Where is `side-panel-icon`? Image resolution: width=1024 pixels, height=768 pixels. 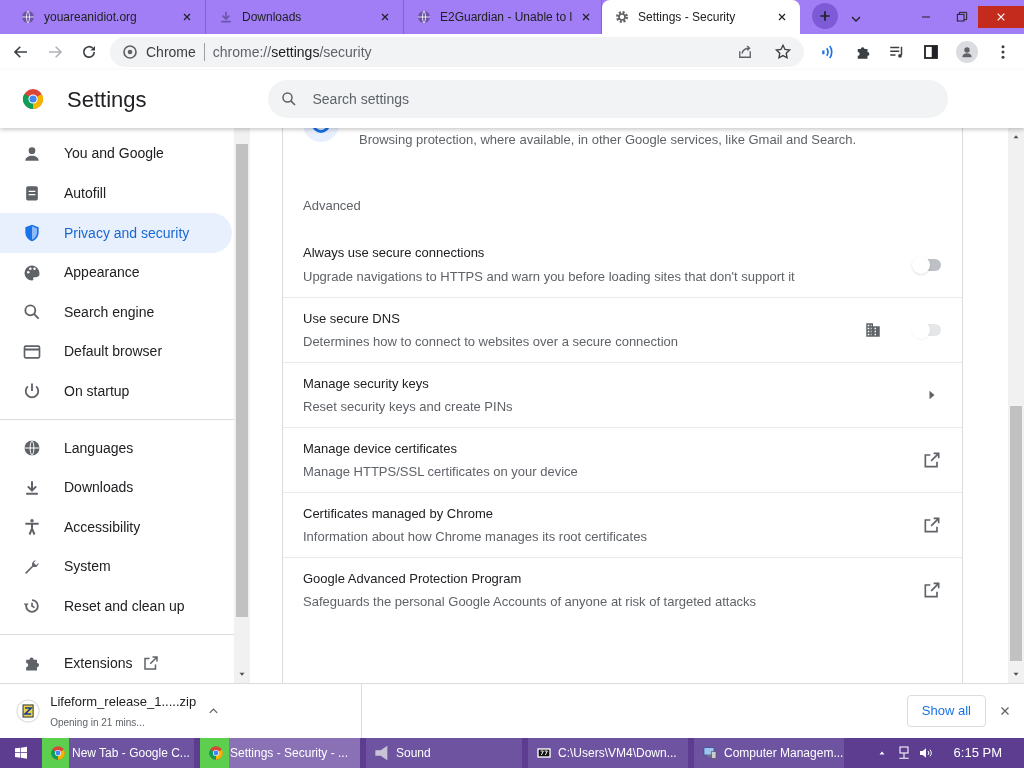 side-panel-icon is located at coordinates (931, 52).